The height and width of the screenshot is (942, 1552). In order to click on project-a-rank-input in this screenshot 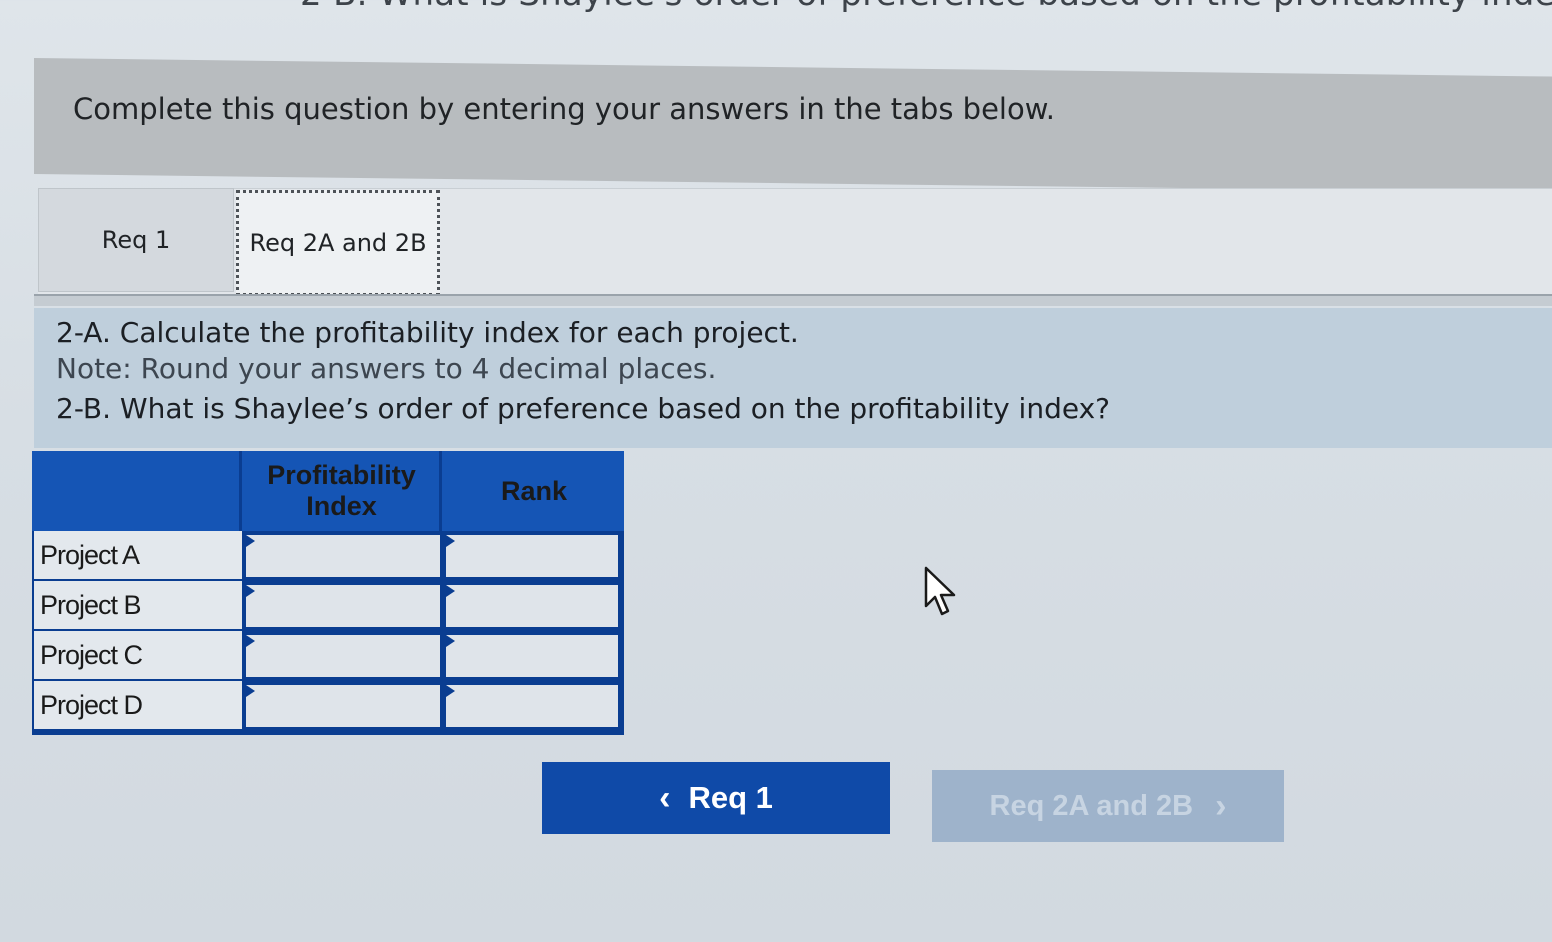, I will do `click(532, 556)`.